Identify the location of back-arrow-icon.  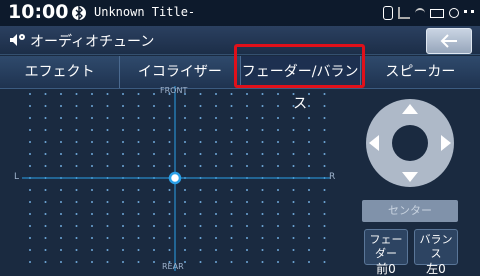
(448, 41).